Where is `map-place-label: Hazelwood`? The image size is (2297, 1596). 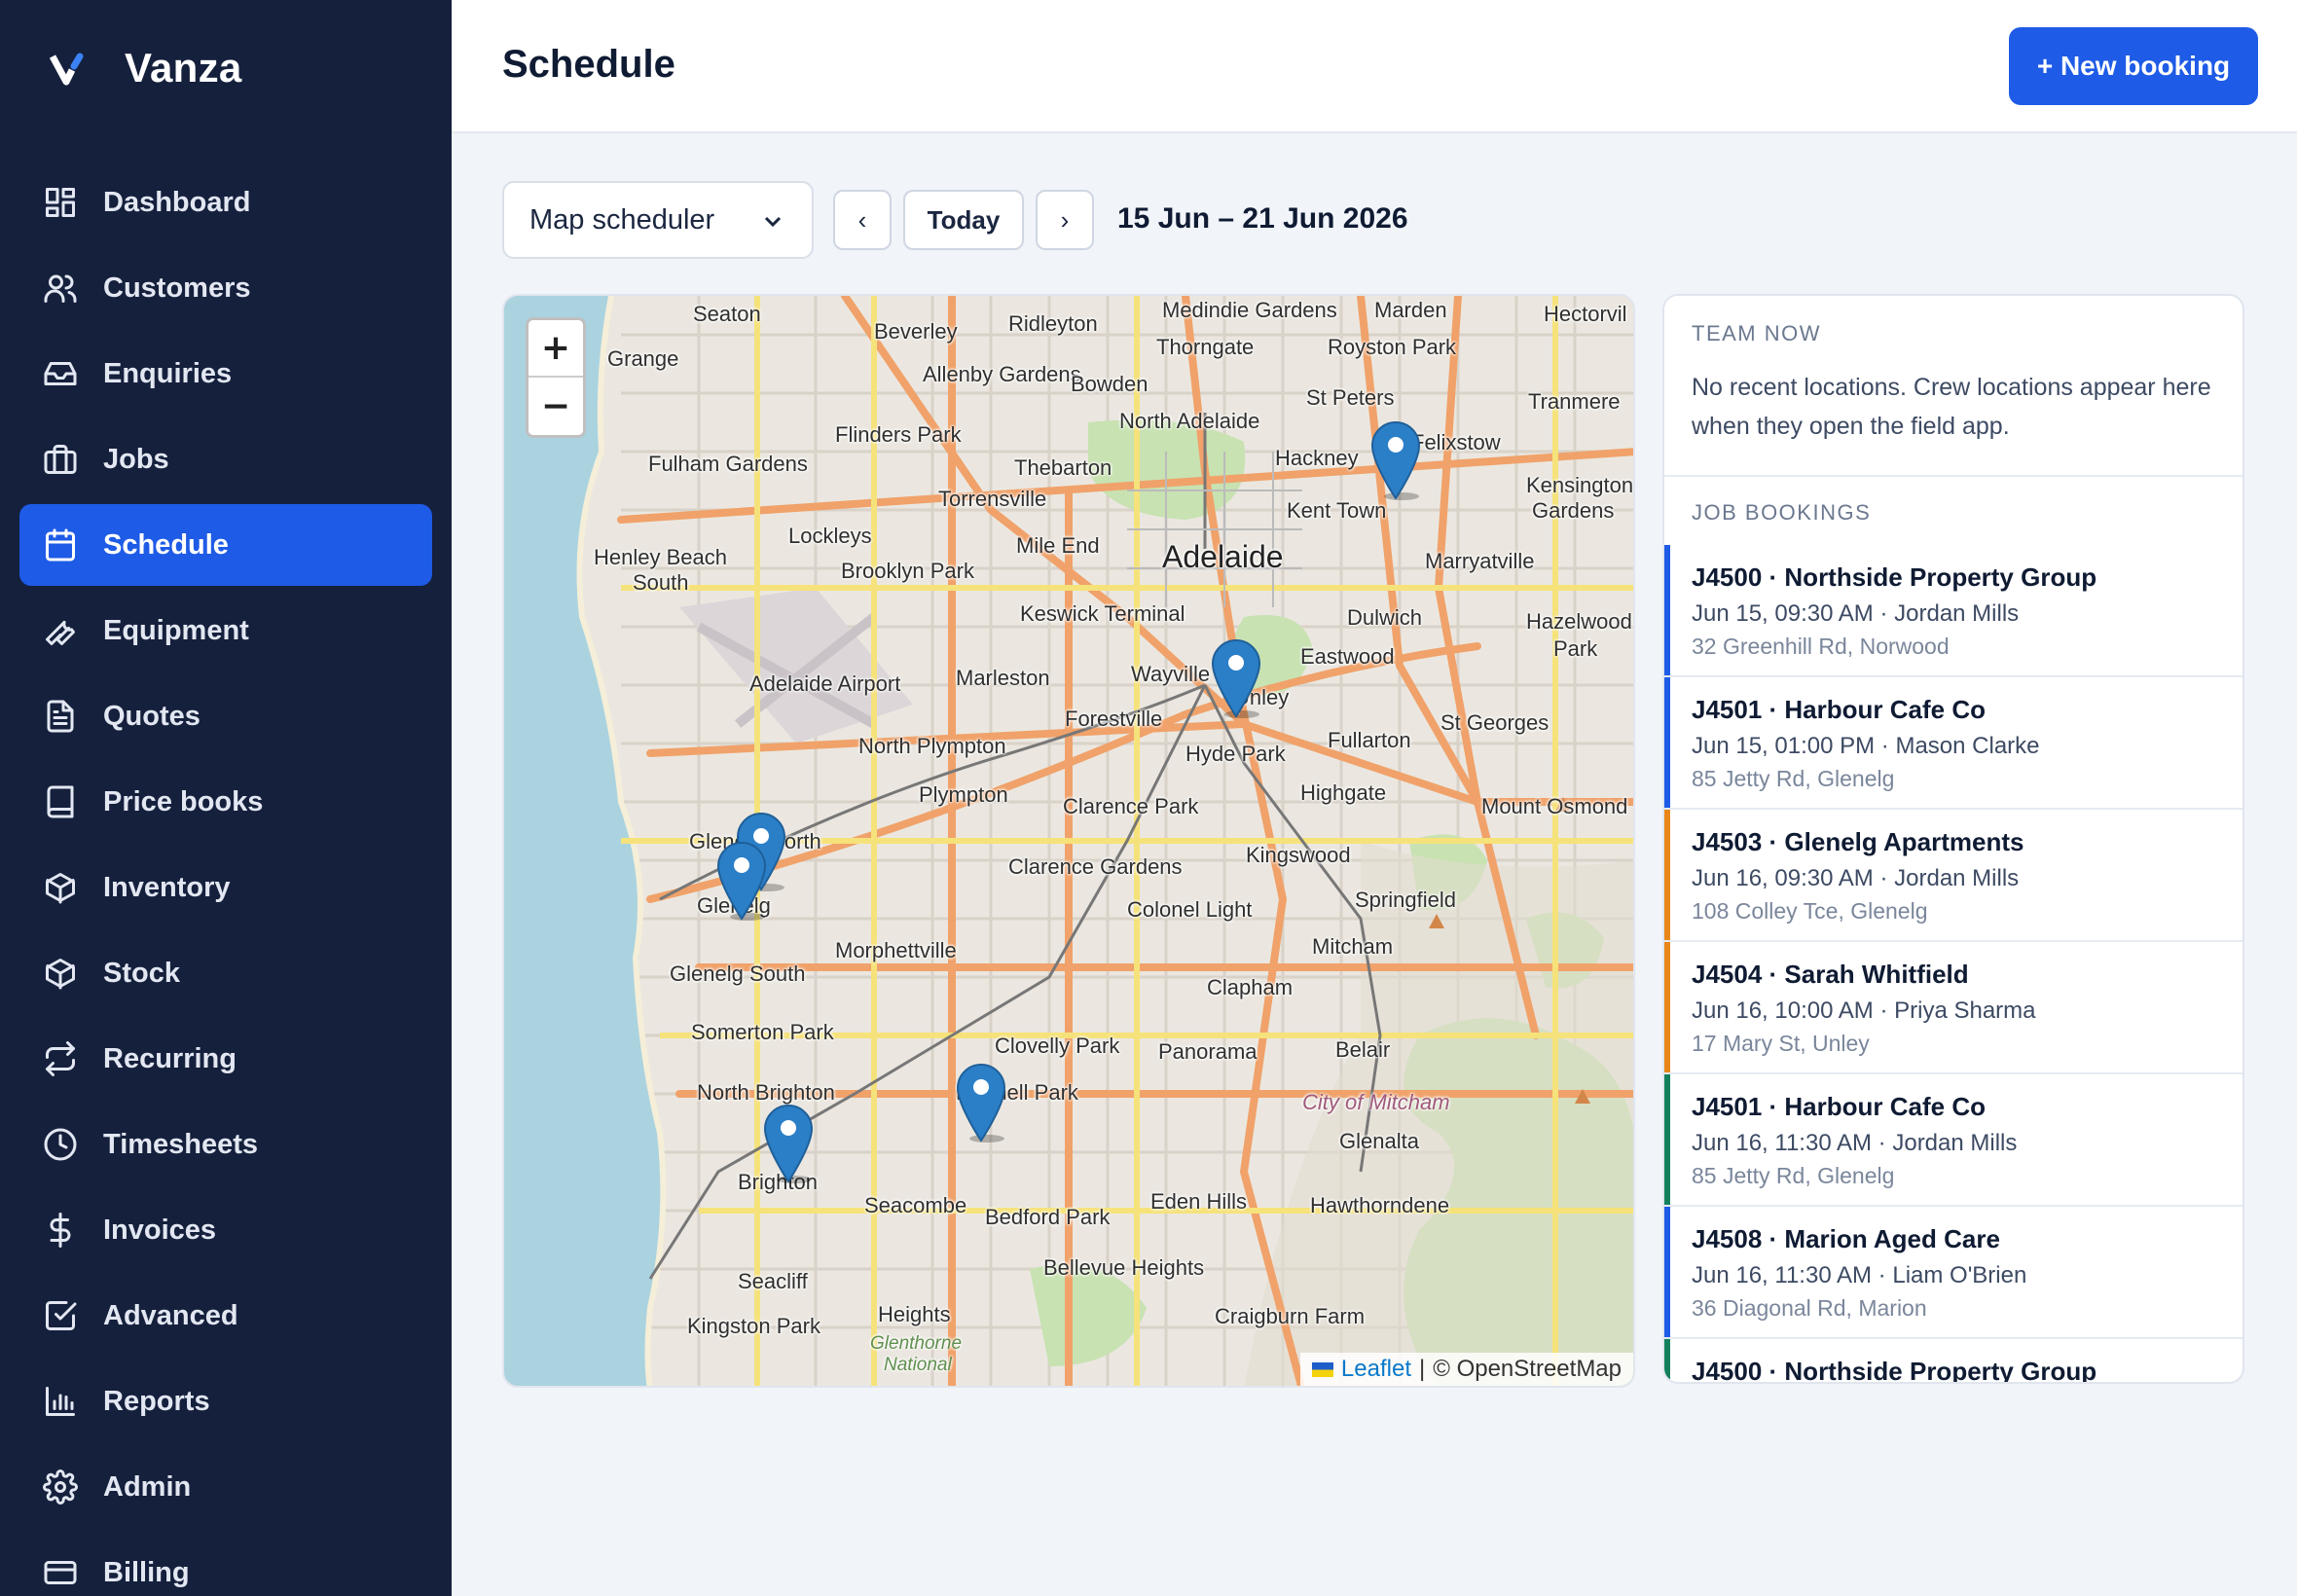
map-place-label: Hazelwood is located at coordinates (1579, 621).